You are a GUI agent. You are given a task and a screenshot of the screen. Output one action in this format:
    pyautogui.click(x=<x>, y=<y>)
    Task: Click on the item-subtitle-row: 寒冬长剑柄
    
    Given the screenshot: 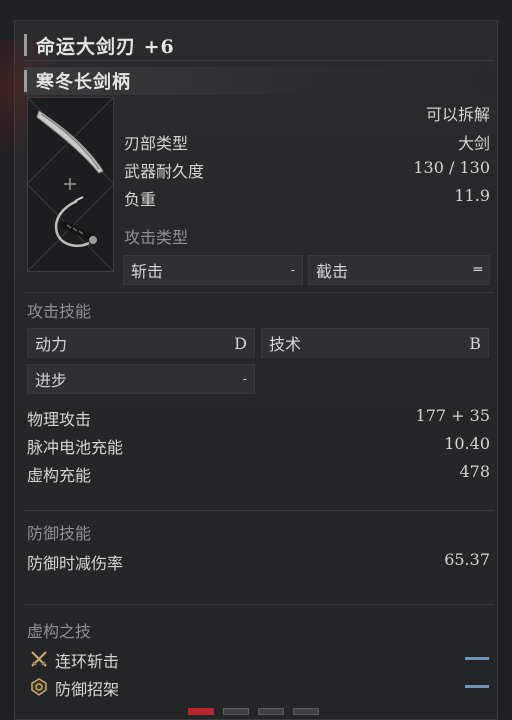 What is the action you would take?
    pyautogui.click(x=259, y=81)
    